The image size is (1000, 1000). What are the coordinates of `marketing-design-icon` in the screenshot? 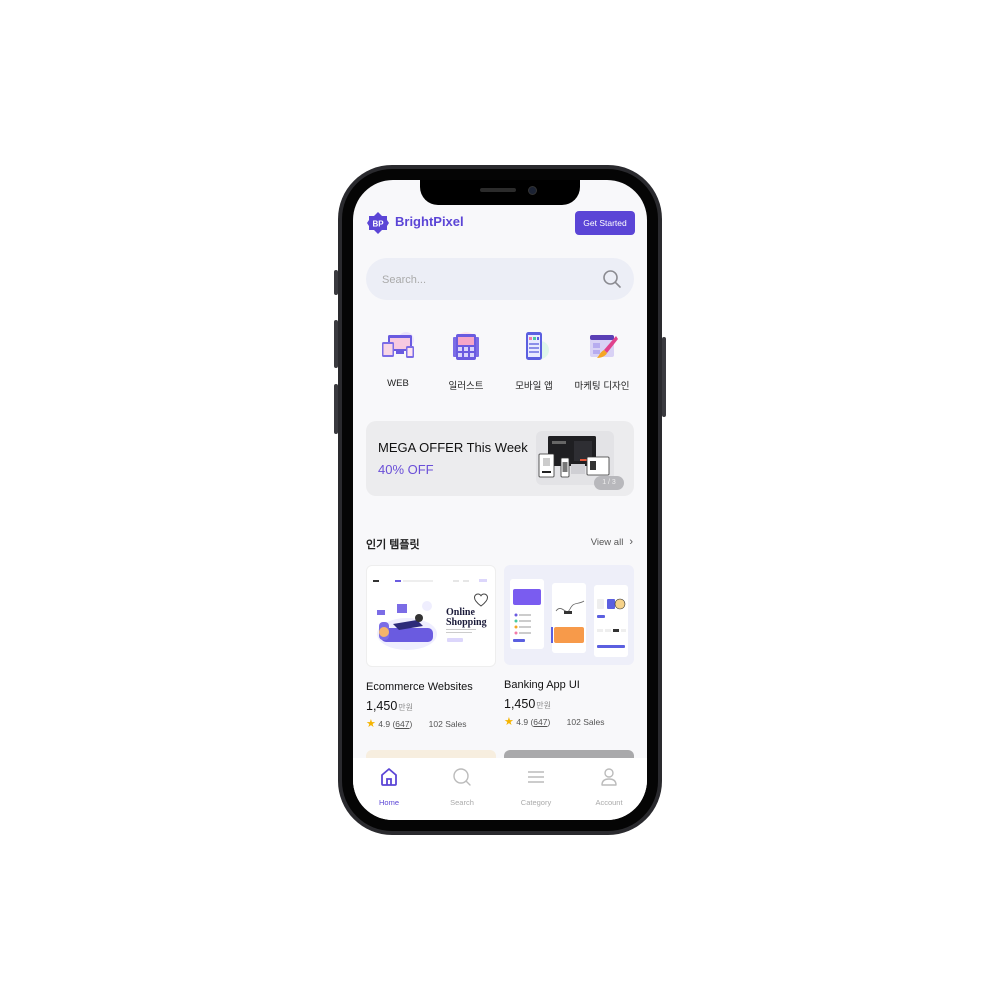 It's located at (604, 346).